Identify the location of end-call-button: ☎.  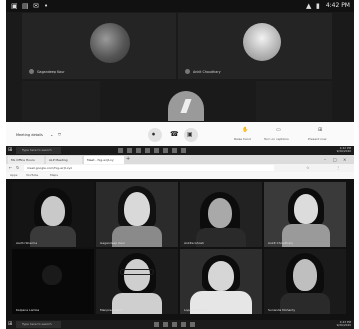
(174, 135).